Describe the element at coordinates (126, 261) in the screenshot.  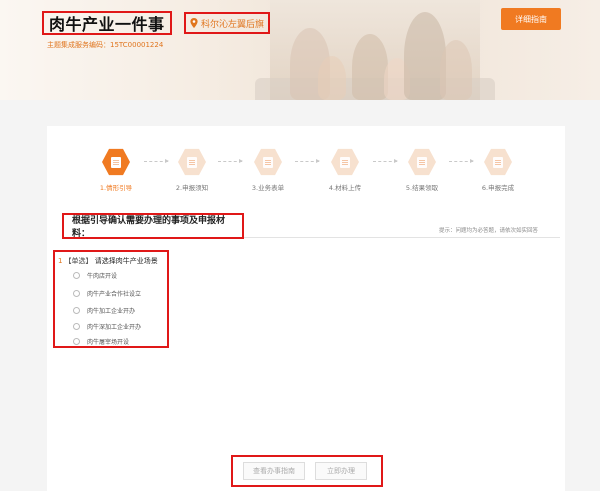
I see `question-text: 请选择肉牛产业场景` at that location.